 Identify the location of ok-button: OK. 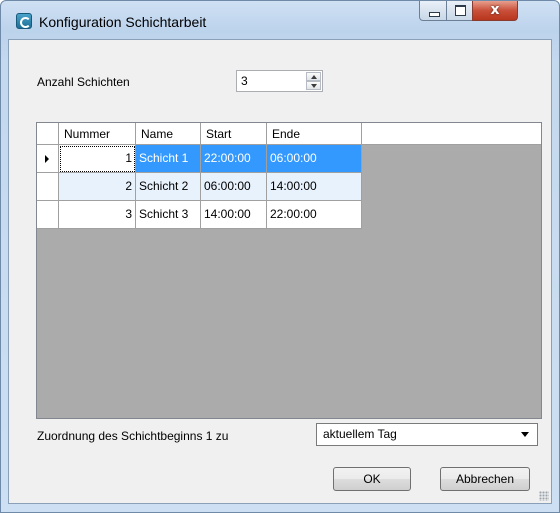
(372, 479).